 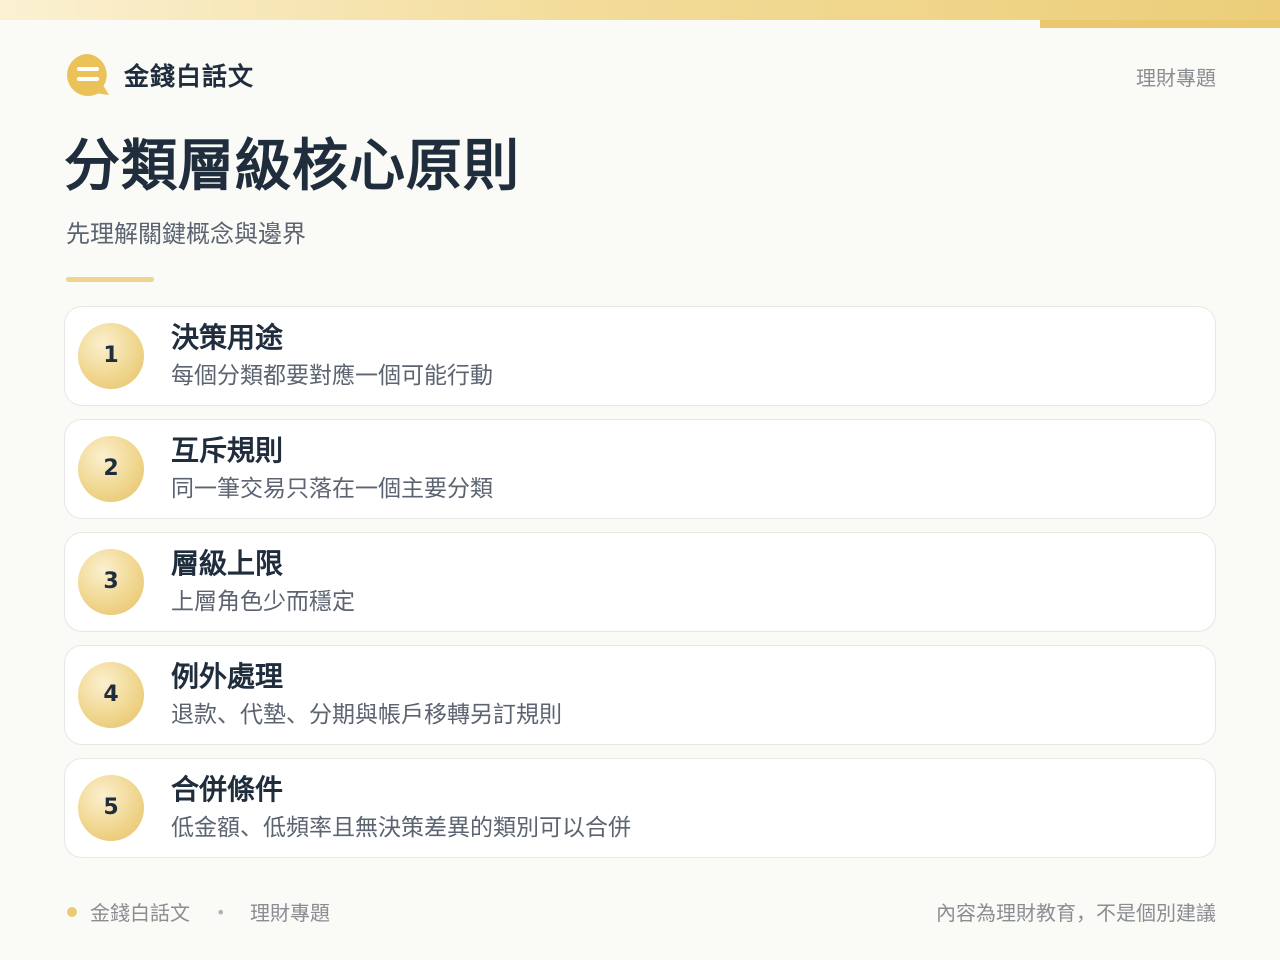 I want to click on footer-disclaimer: 內容為理財教育，不是個別建議, so click(x=1076, y=913).